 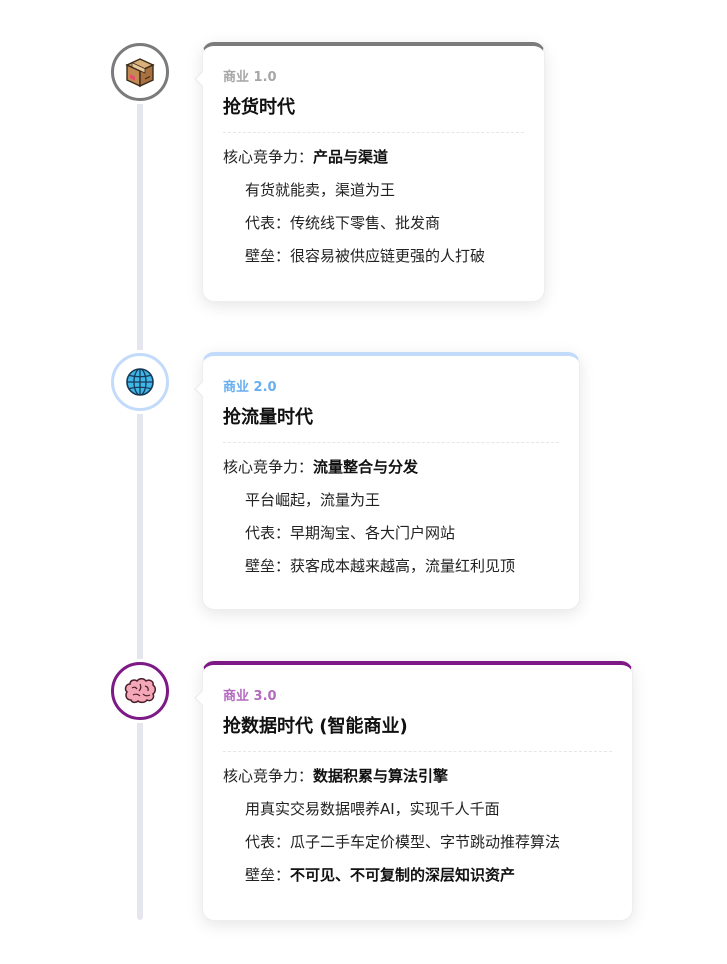 What do you see at coordinates (365, 223) in the screenshot?
I see `rep-value: 传统线下零售、批发商` at bounding box center [365, 223].